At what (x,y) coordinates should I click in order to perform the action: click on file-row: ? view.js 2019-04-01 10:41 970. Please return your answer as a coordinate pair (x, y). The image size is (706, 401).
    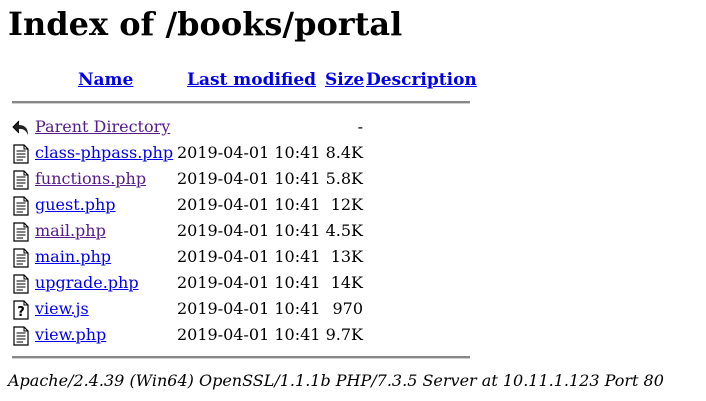
    Looking at the image, I should click on (353, 309).